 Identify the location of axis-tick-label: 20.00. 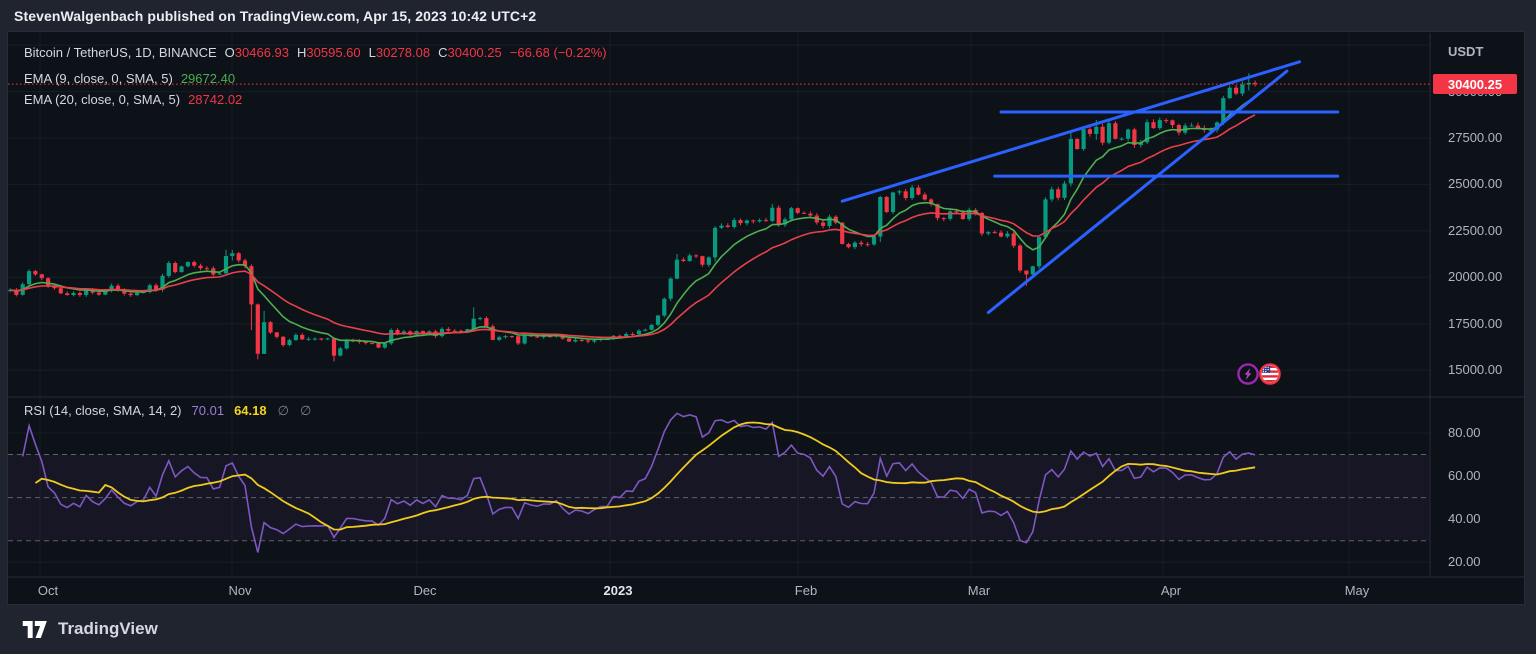
(1464, 561).